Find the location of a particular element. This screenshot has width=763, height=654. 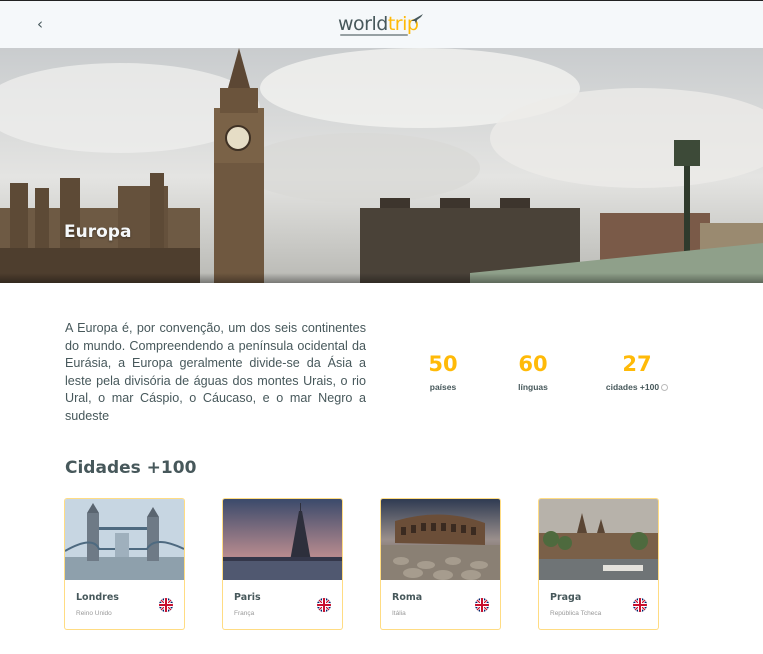

chevron-left-icon: ‹ is located at coordinates (40, 24).